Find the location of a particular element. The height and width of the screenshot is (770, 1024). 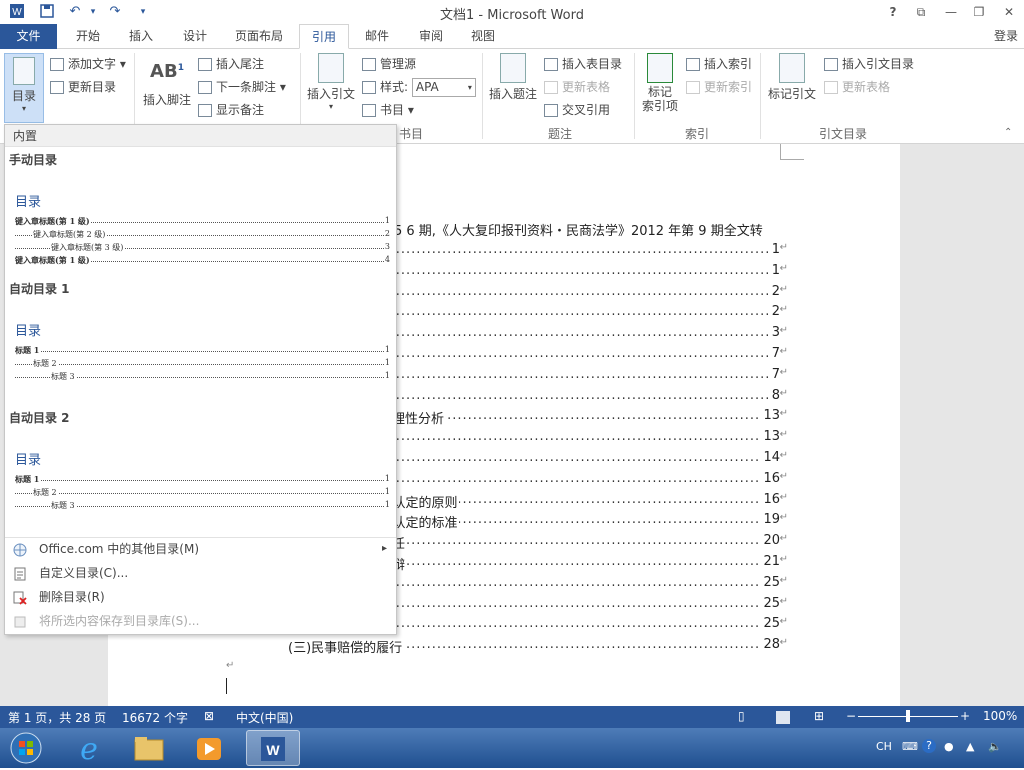

manage-sources-button: 管理源 is located at coordinates (389, 64).